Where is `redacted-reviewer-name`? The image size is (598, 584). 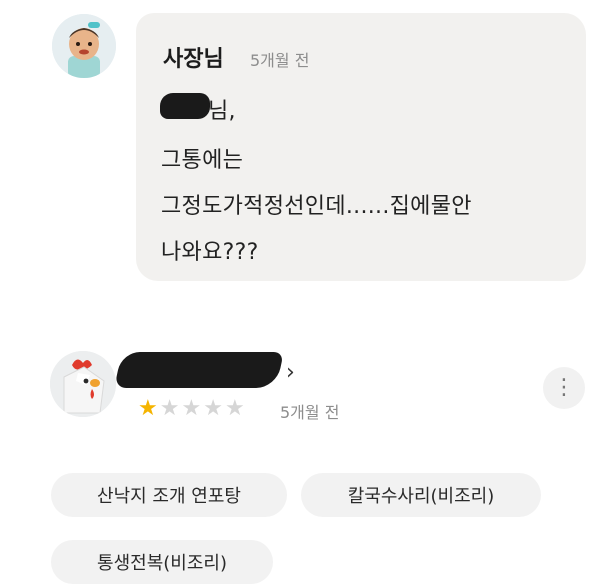 redacted-reviewer-name is located at coordinates (199, 370).